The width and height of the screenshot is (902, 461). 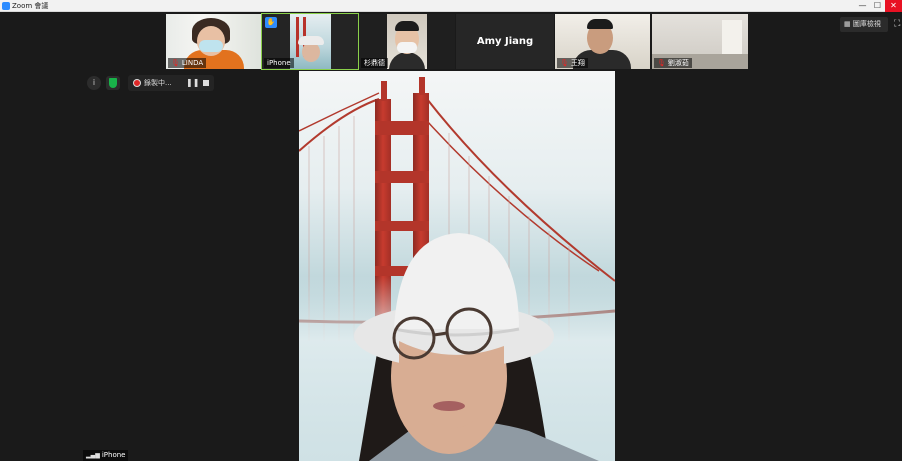 I want to click on hat, so click(x=311, y=40).